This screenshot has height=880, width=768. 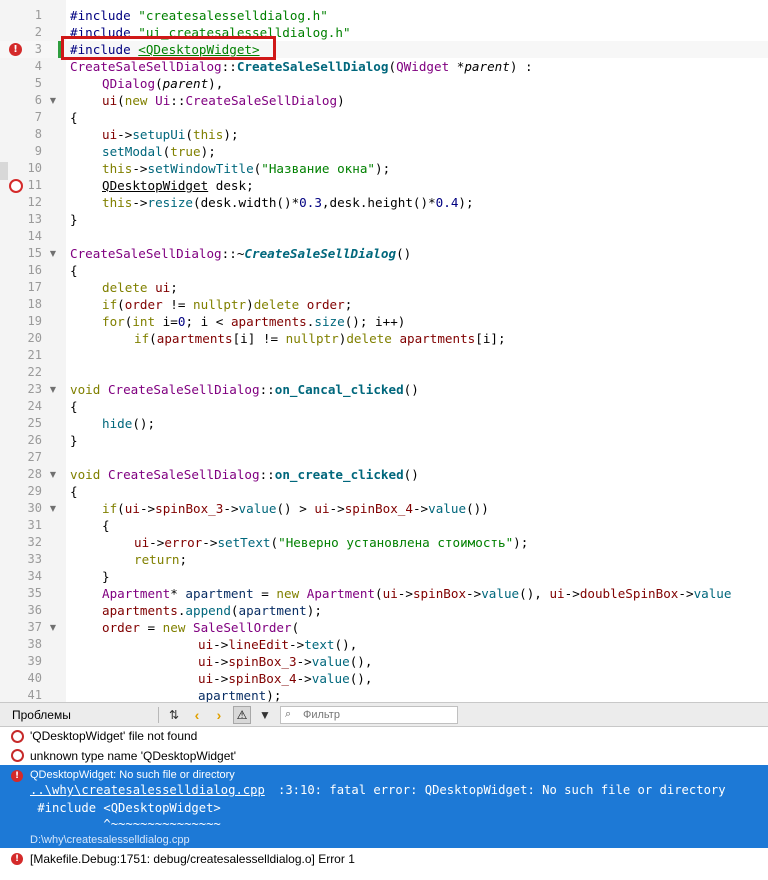 I want to click on code-line: 10 this->setWindowTitle("Название окна");, so click(x=384, y=168).